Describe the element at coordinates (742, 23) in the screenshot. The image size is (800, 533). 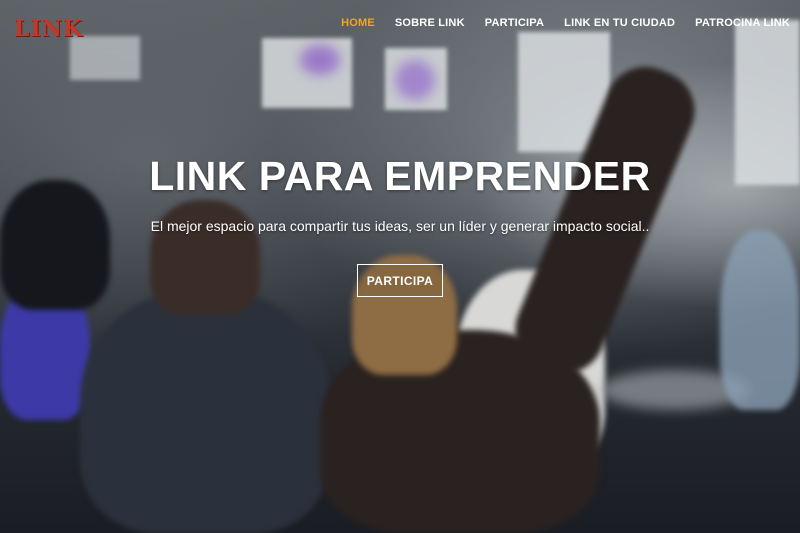
I see `nav-item-patrocina-link: PATROCINA LINK` at that location.